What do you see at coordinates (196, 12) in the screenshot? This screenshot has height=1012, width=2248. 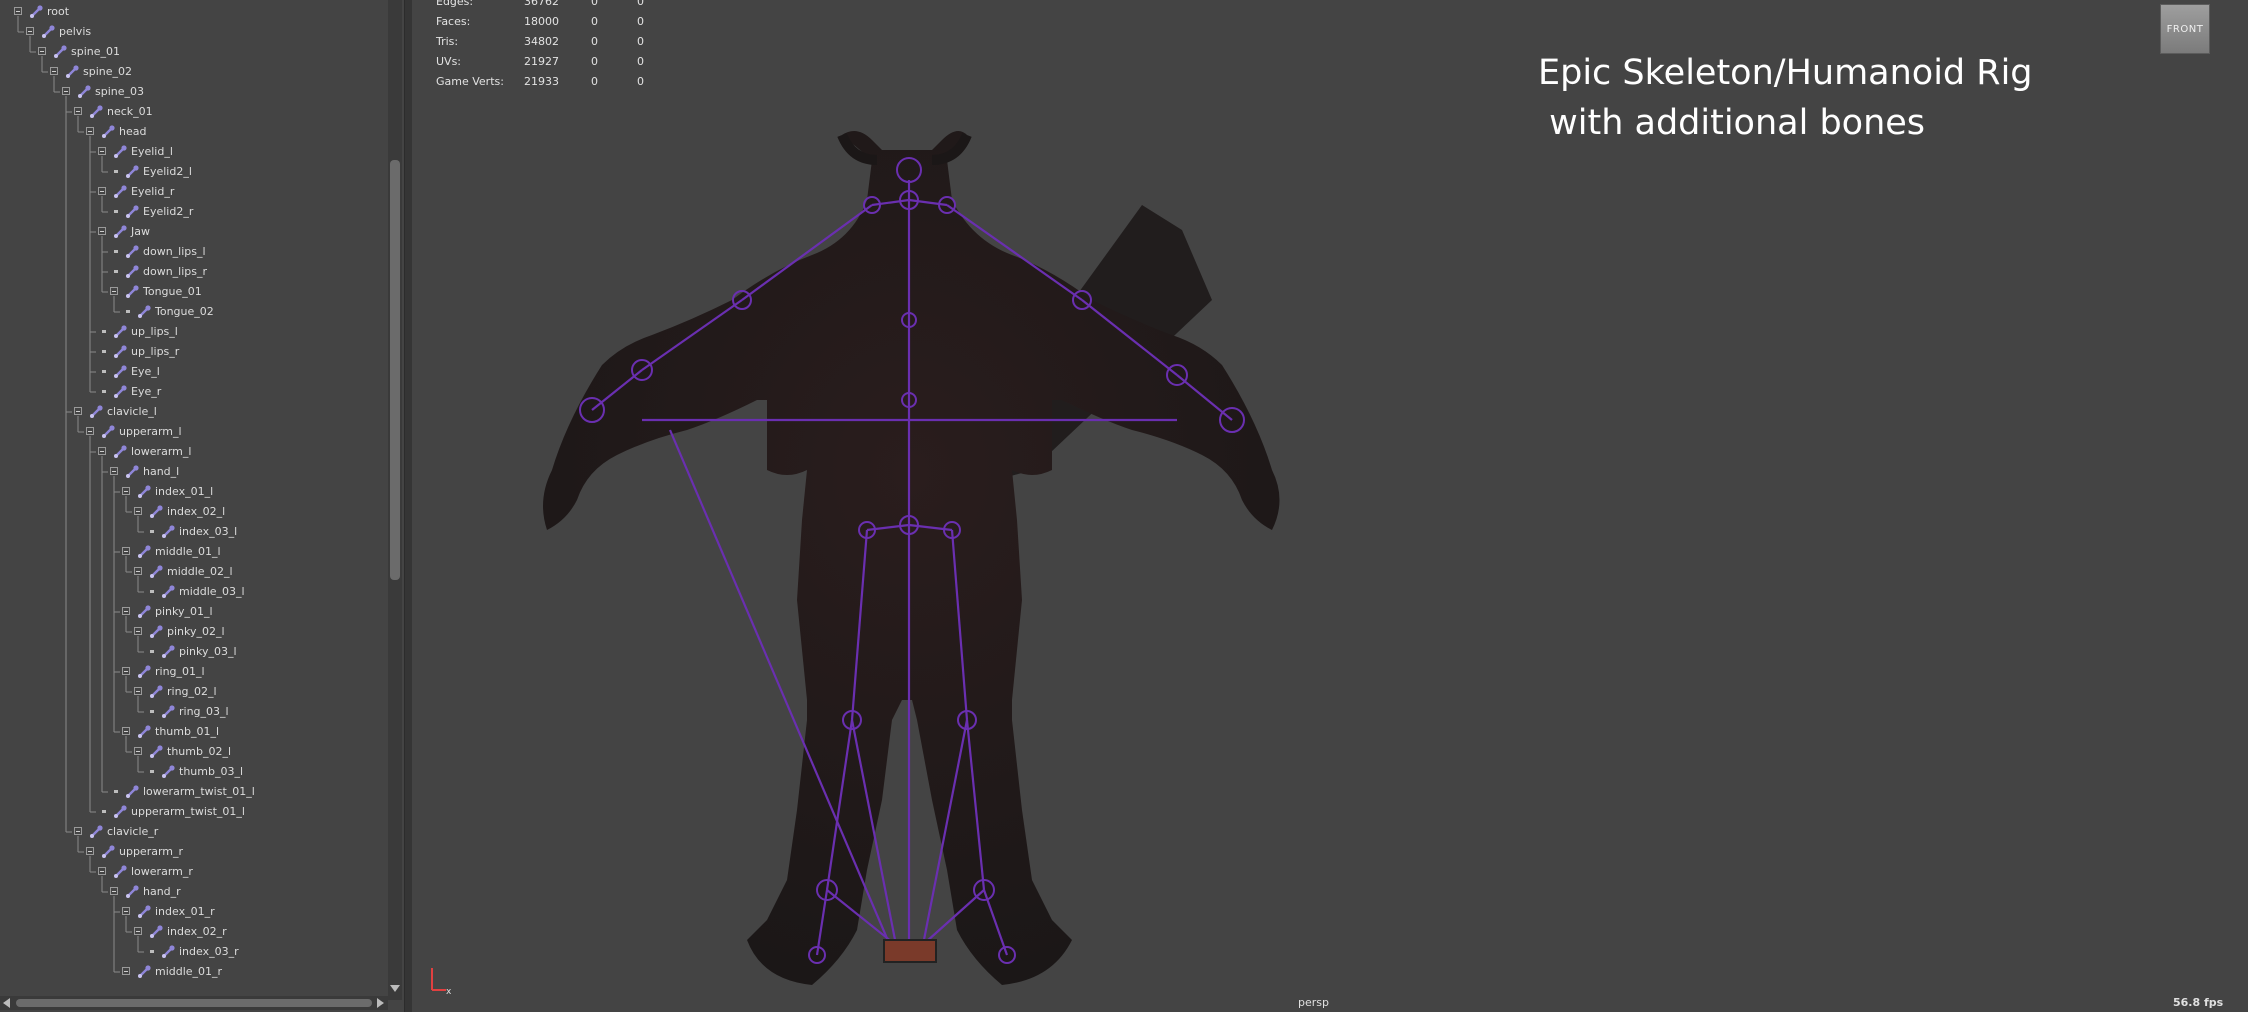 I see `outliner-row: root` at bounding box center [196, 12].